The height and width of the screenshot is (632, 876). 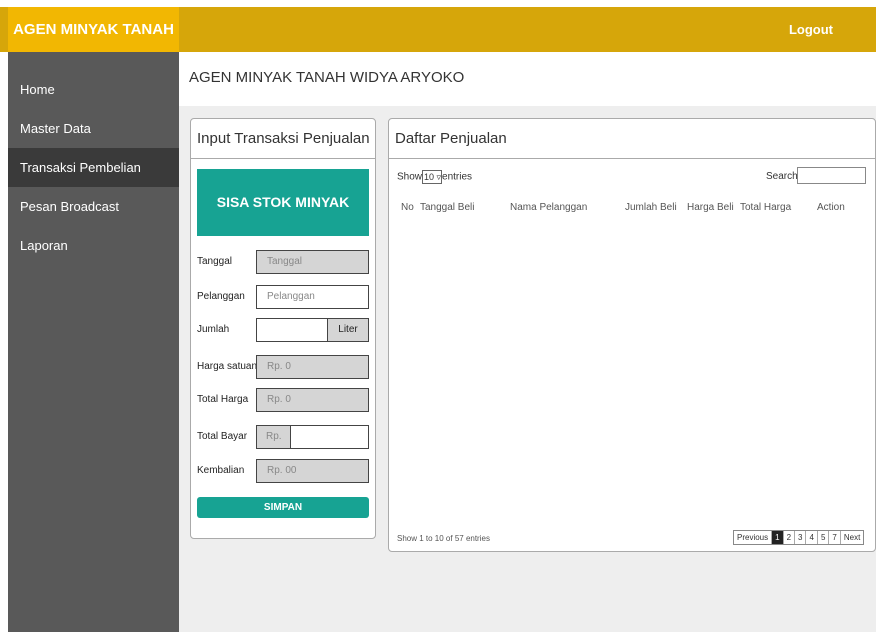 What do you see at coordinates (93, 128) in the screenshot?
I see `sidebar-item-master-data: Master Data` at bounding box center [93, 128].